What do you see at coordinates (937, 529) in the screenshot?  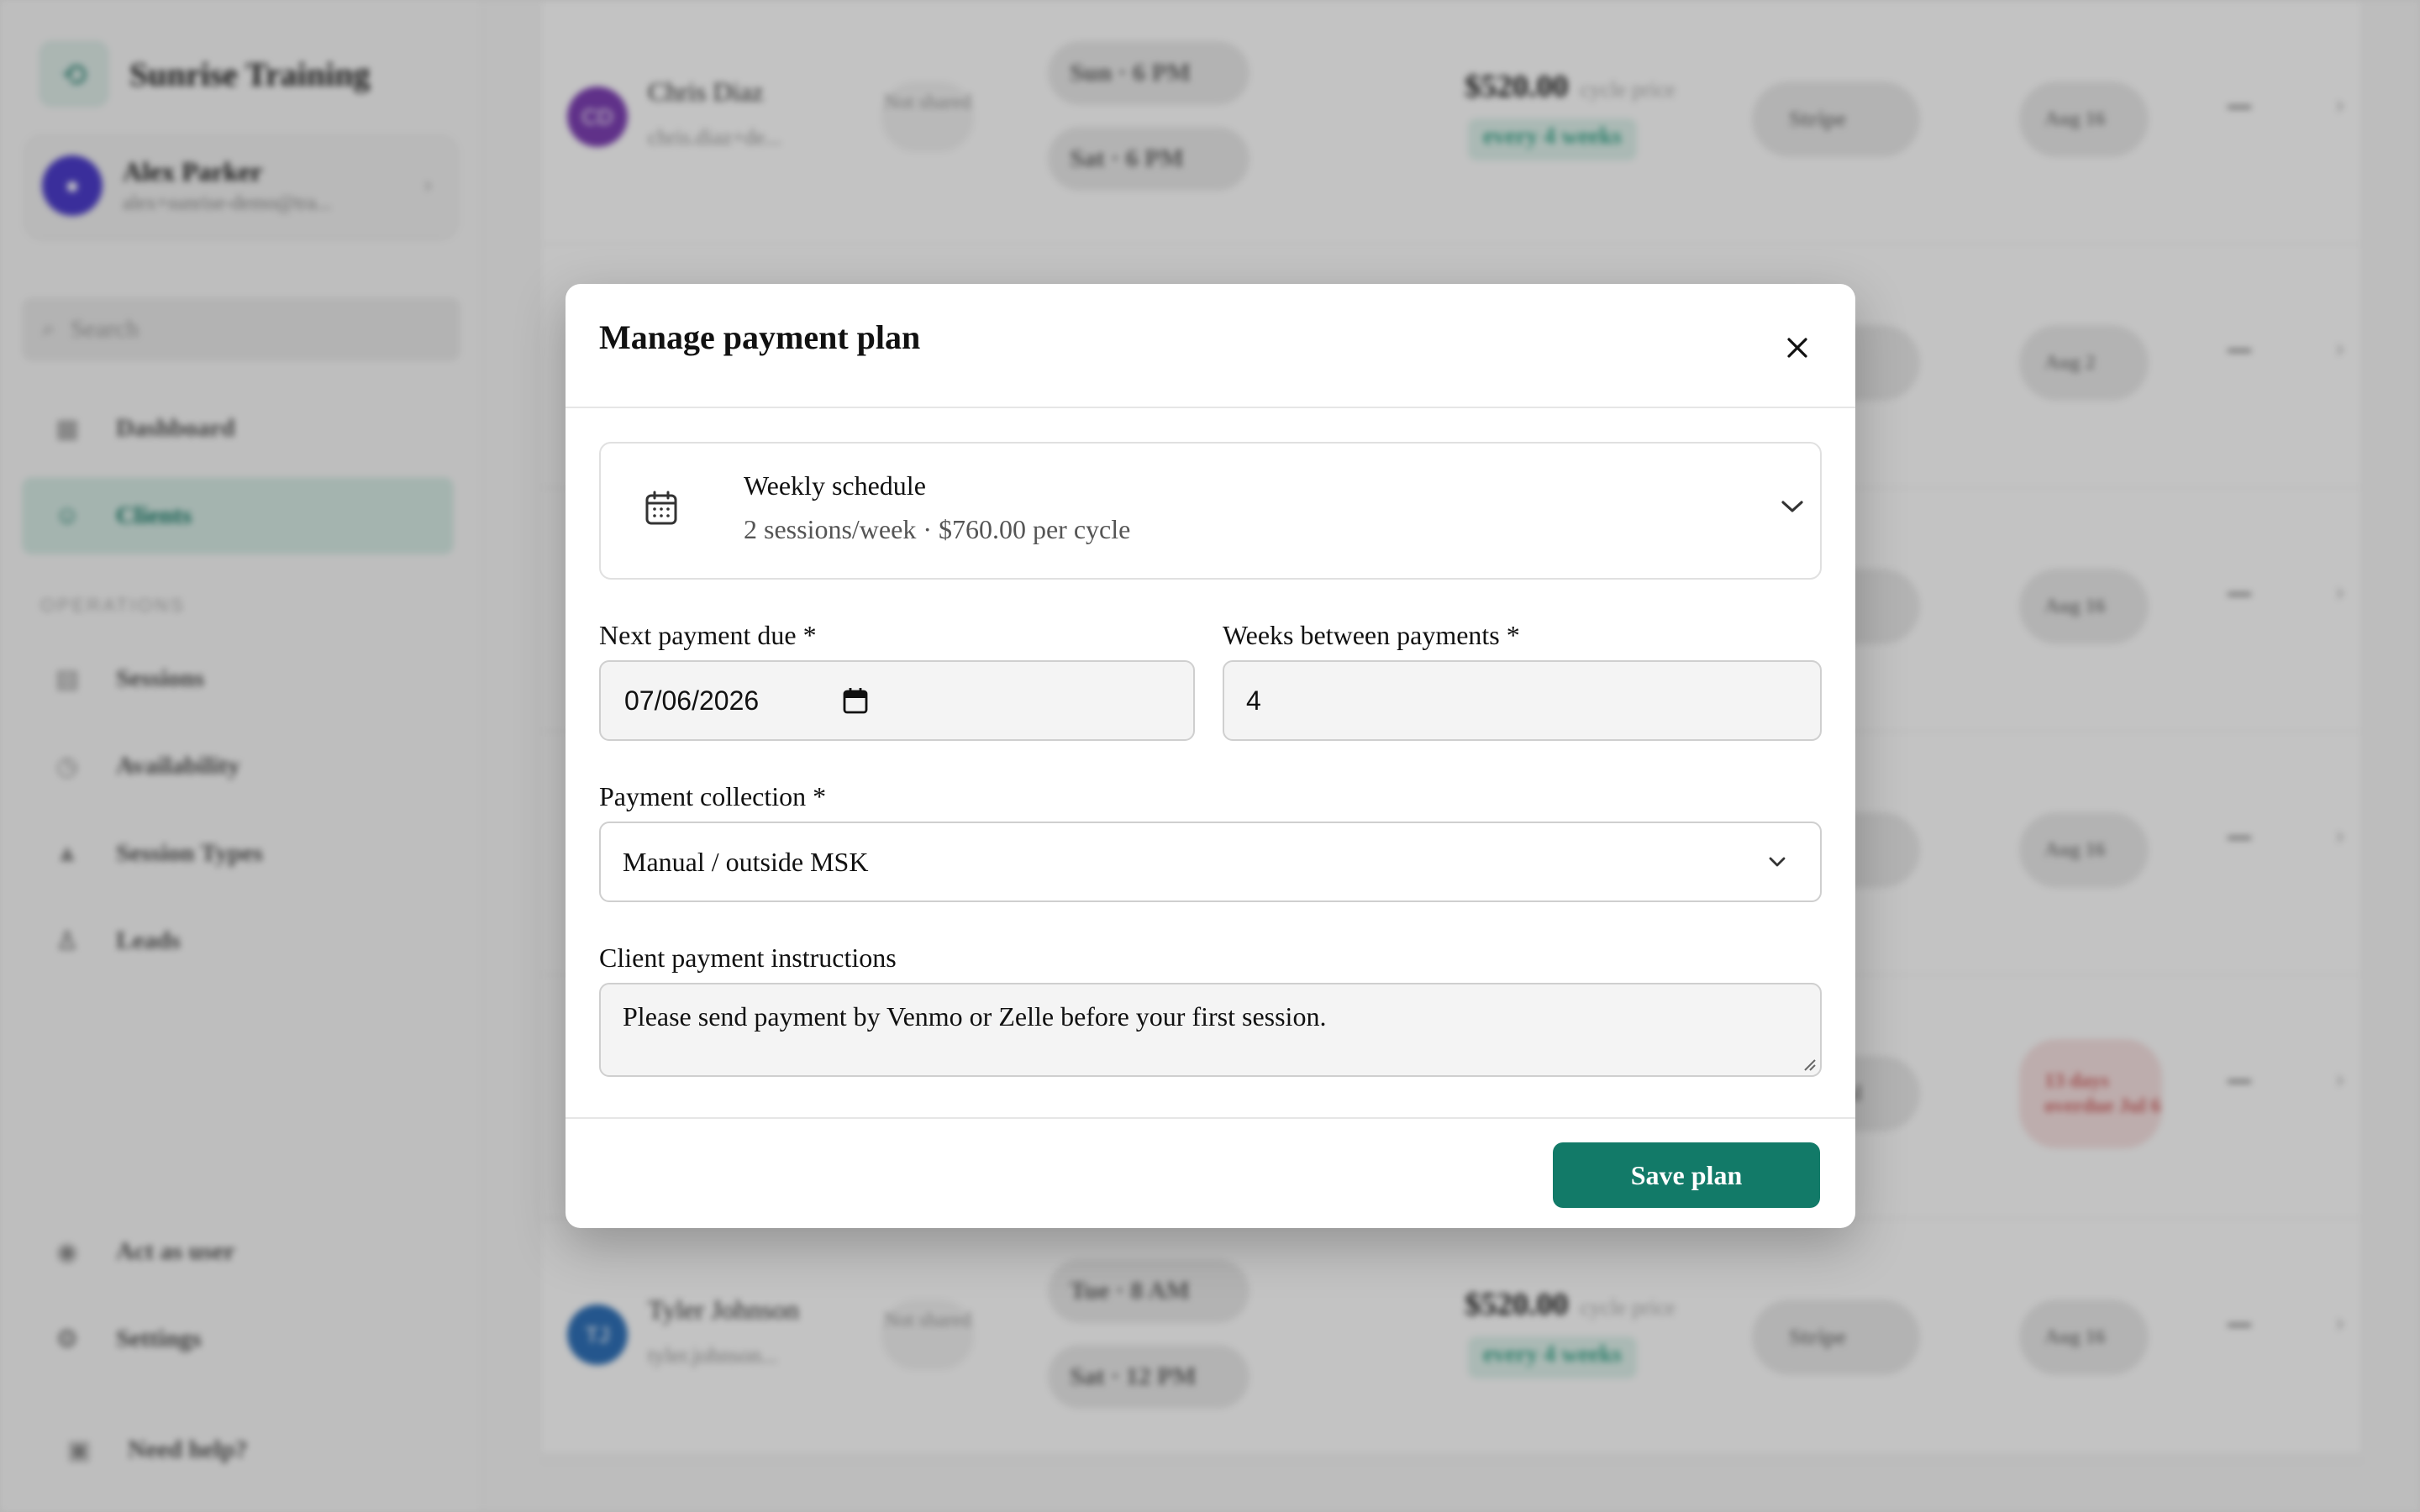 I see `schedule-summary: 2 sessions/week · $760.00 per cycle` at bounding box center [937, 529].